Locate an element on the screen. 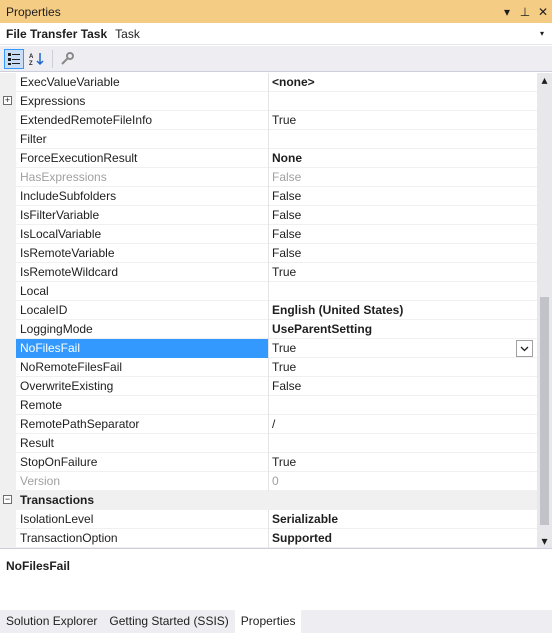 The height and width of the screenshot is (633, 552). property-row: ForceExecutionResult None is located at coordinates (268, 158).